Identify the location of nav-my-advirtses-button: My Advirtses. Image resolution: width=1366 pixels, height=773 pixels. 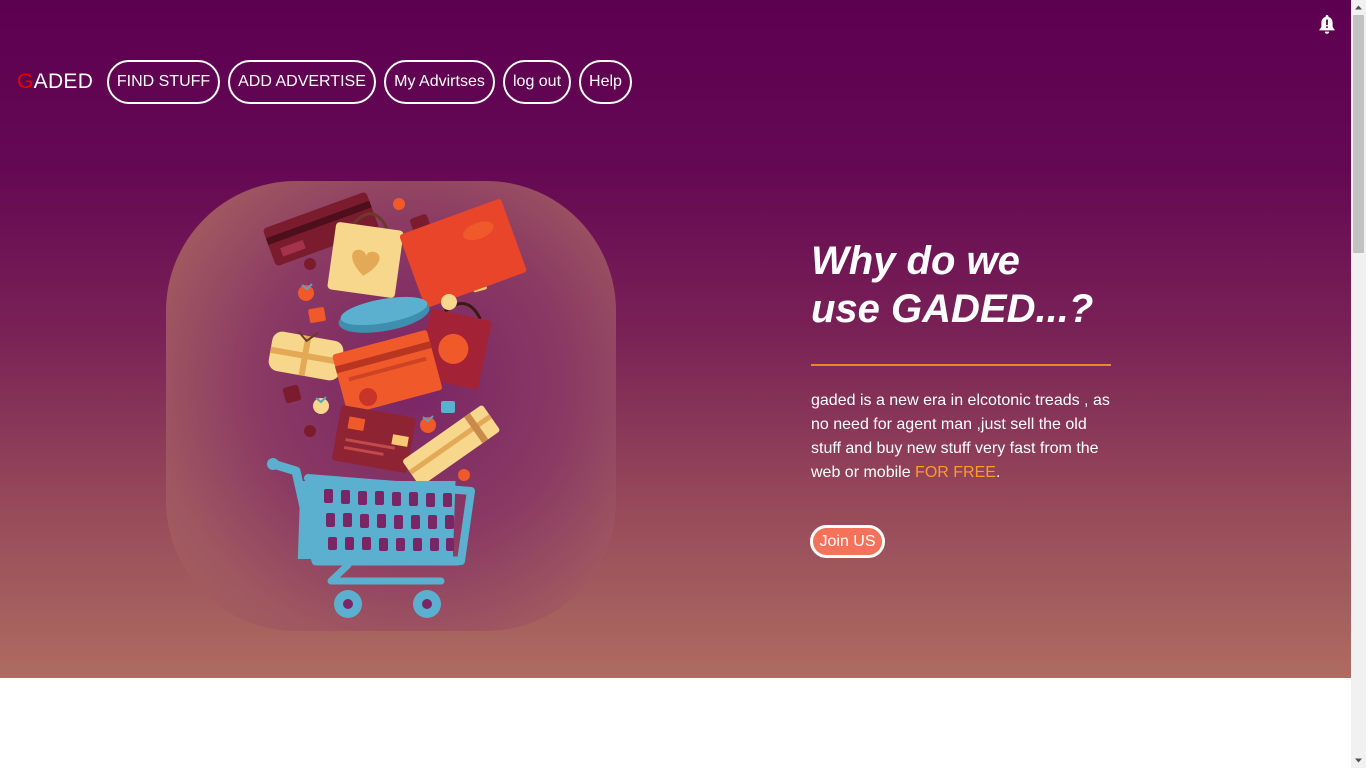
(439, 82).